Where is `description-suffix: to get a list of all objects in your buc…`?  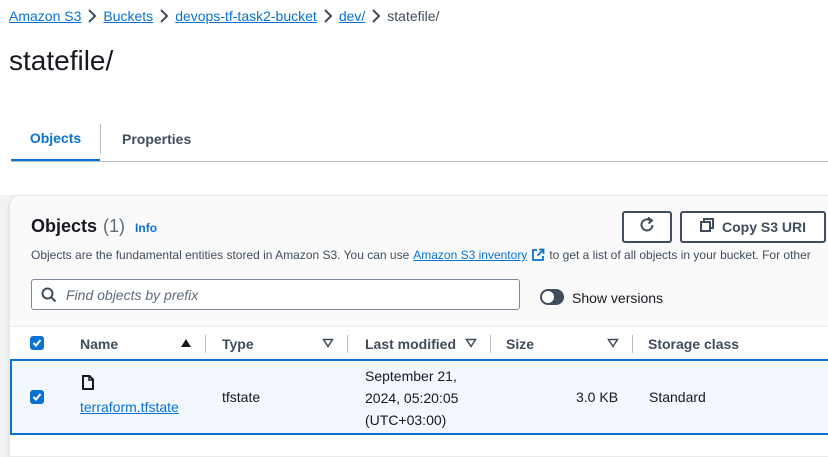
description-suffix: to get a list of all objects in your buc… is located at coordinates (680, 255).